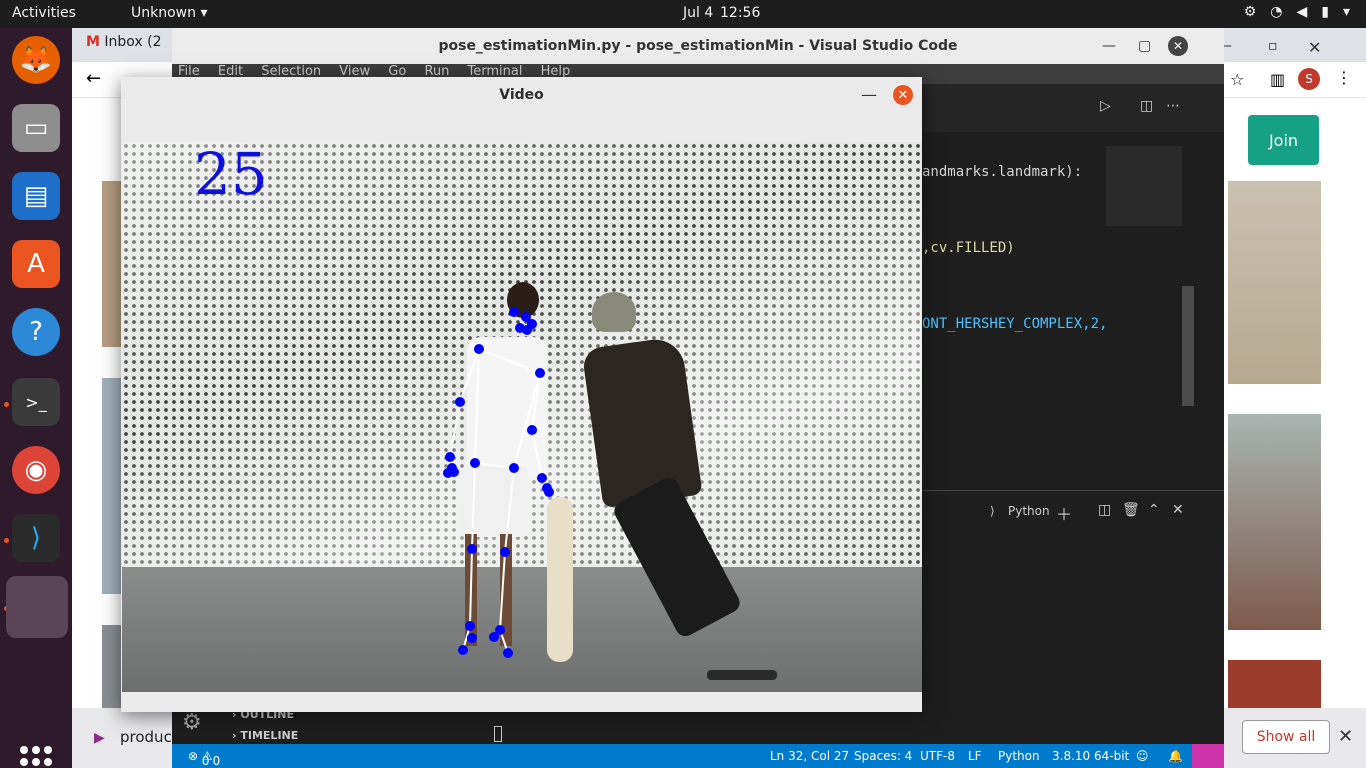 This screenshot has height=768, width=1366. Describe the element at coordinates (146, 737) in the screenshot. I see `download-item-label: produc` at that location.